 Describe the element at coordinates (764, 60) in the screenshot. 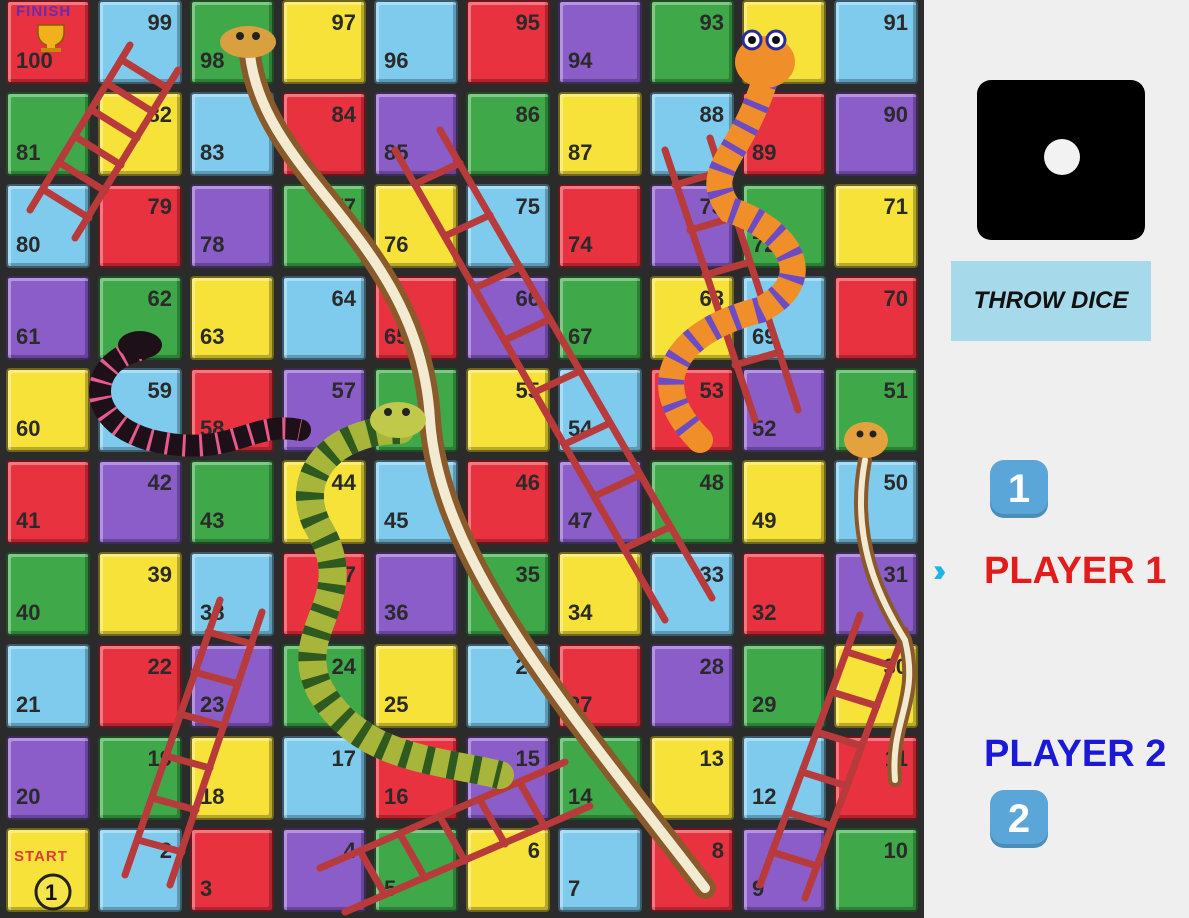

I see `cell-number: 92` at that location.